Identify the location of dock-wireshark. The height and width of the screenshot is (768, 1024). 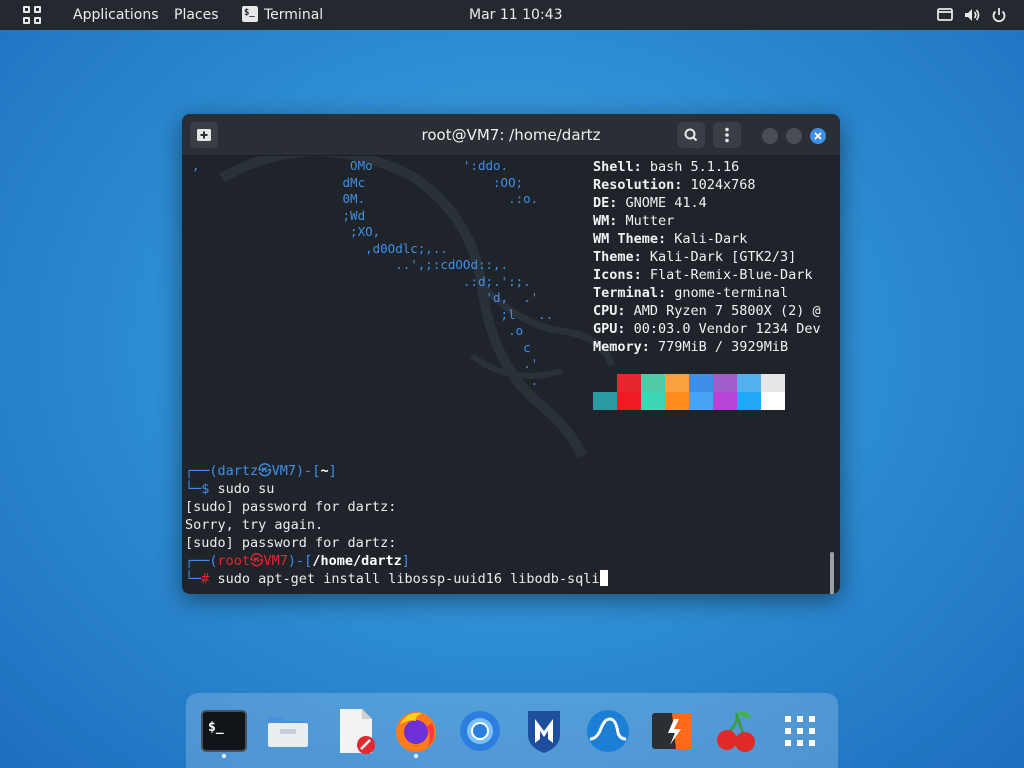
(608, 731).